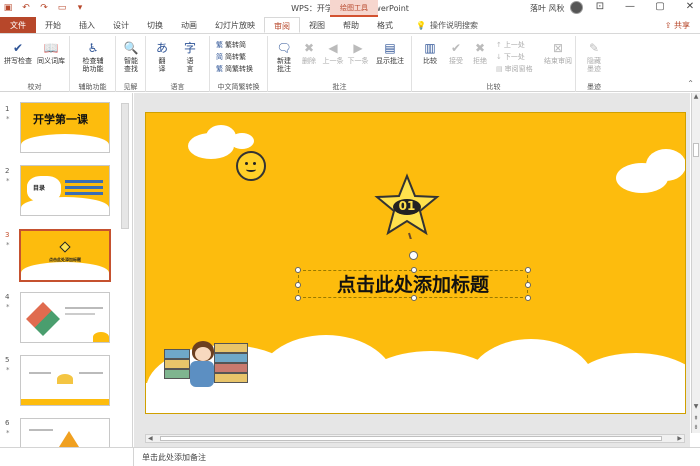 This screenshot has width=700, height=466. I want to click on tab-home: 开始, so click(53, 25).